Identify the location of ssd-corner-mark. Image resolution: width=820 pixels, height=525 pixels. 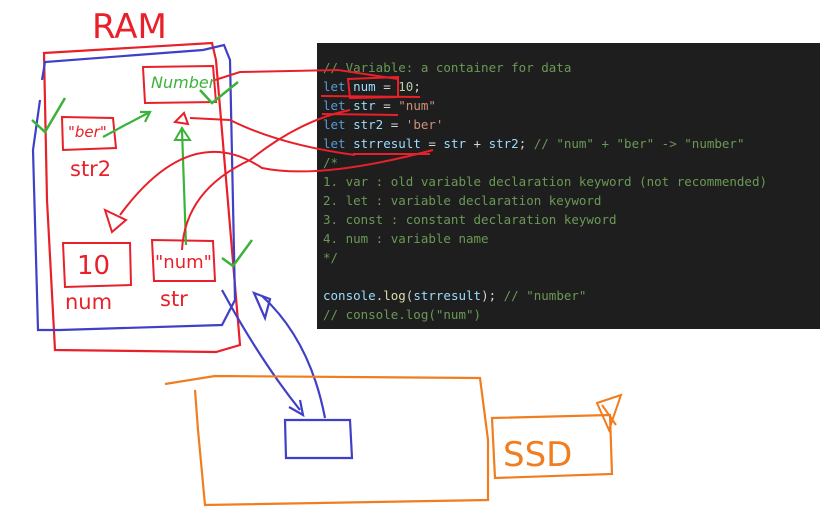
(609, 413).